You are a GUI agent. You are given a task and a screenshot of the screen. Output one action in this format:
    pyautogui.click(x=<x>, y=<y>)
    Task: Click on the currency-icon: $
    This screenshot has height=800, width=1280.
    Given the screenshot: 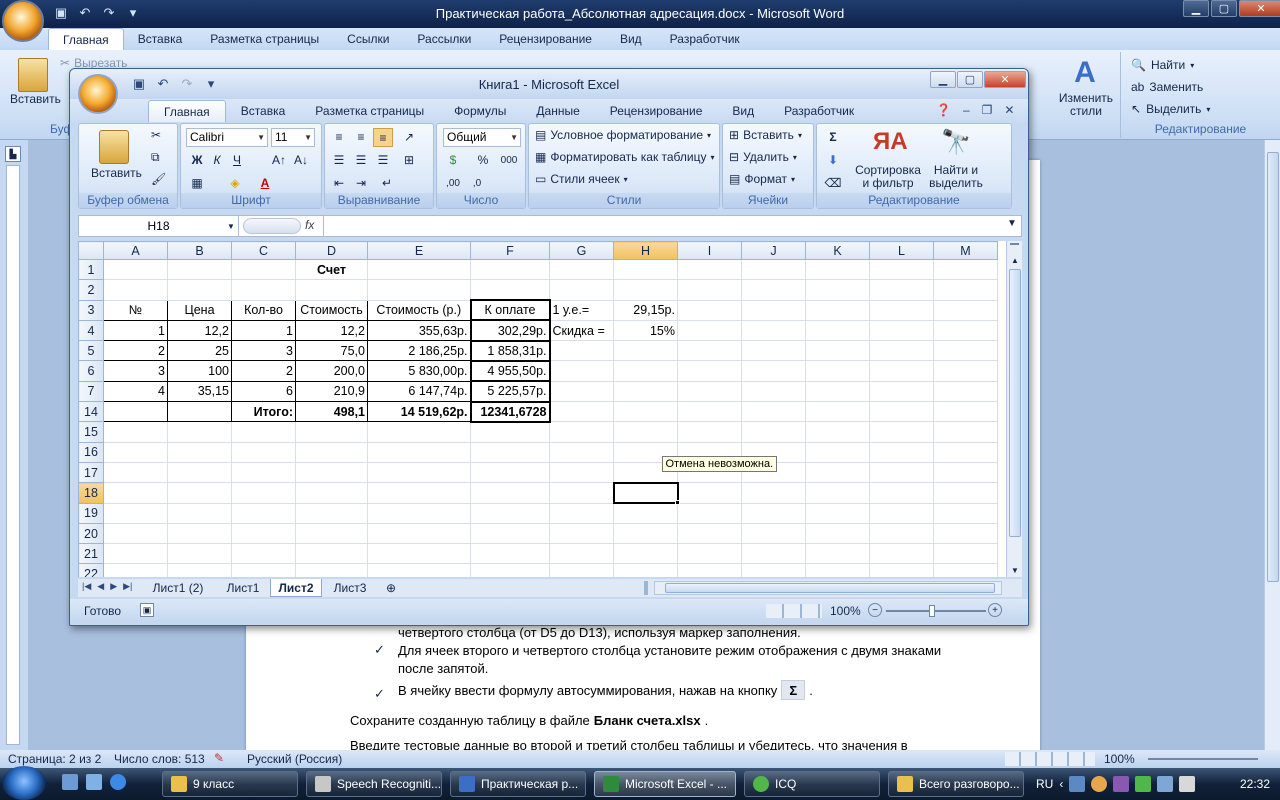 What is the action you would take?
    pyautogui.click(x=453, y=160)
    